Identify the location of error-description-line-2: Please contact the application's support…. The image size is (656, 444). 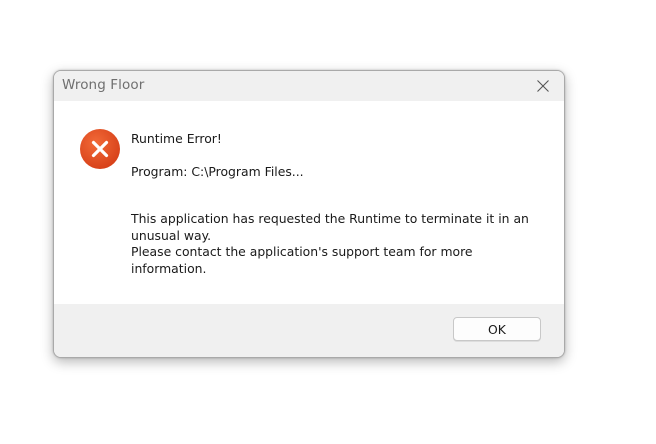
(302, 260).